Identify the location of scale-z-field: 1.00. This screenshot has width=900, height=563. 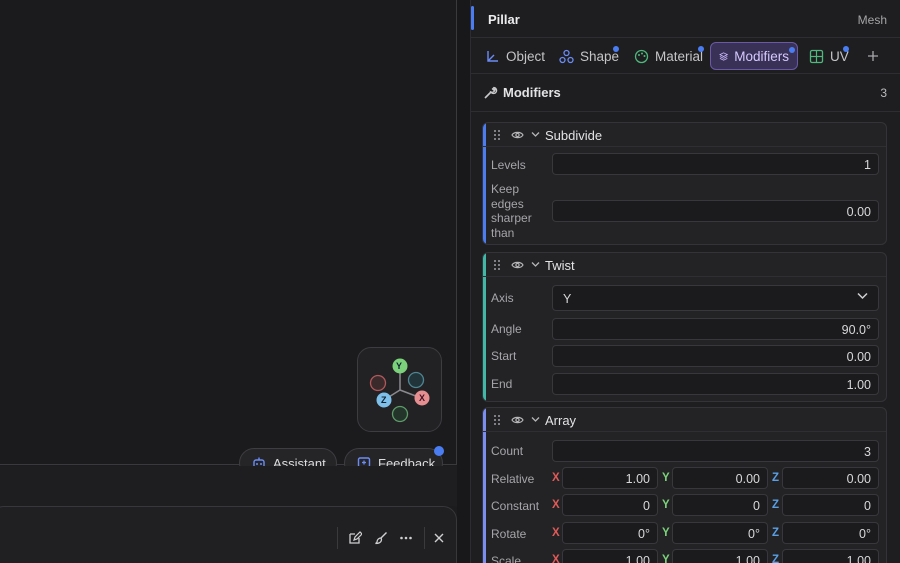
(830, 556).